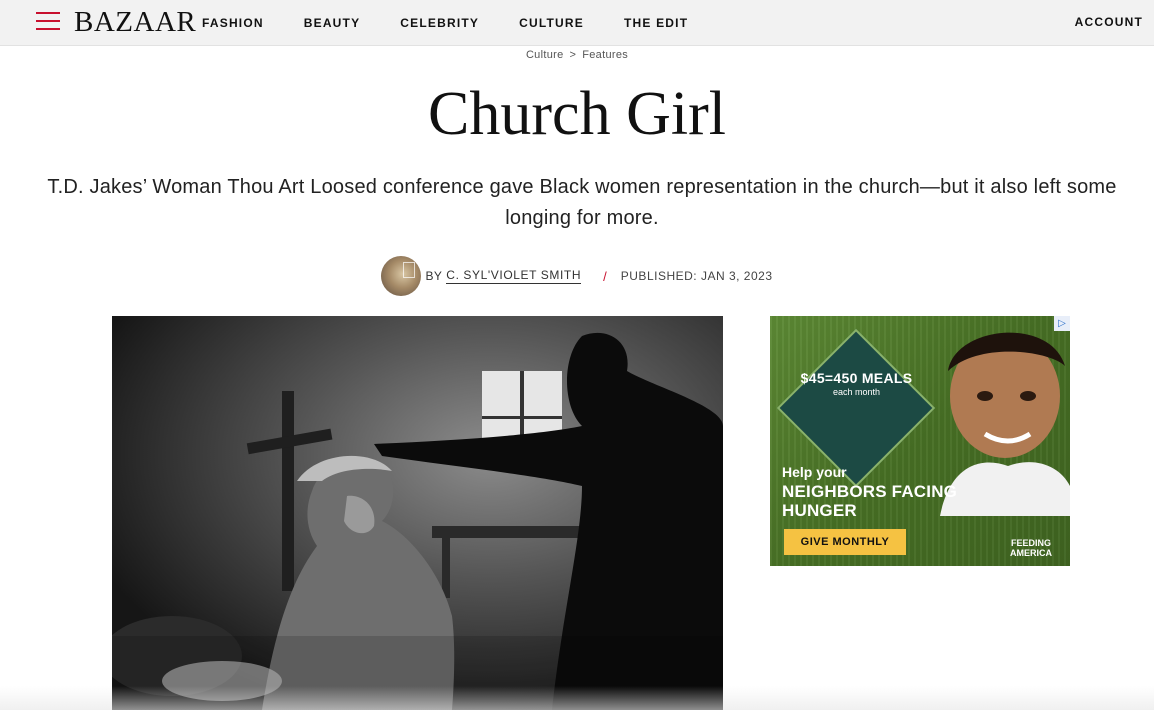  Describe the element at coordinates (656, 23) in the screenshot. I see `nav-item-the-edit: THE EDIT` at that location.